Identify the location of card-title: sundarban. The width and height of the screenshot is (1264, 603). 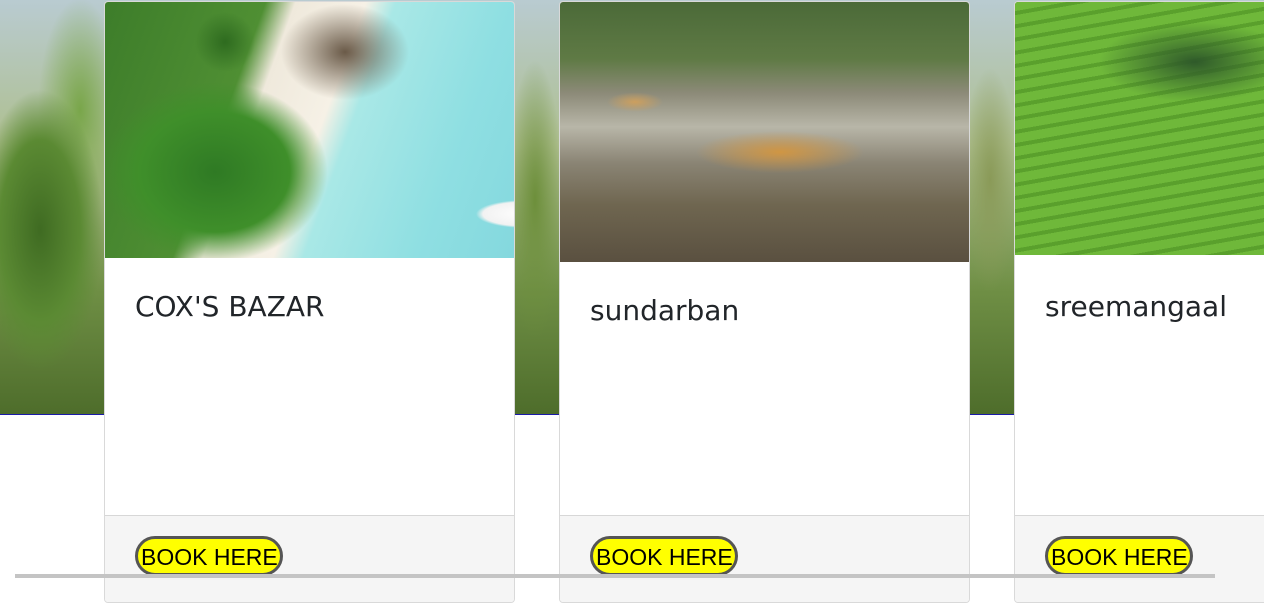
(665, 310).